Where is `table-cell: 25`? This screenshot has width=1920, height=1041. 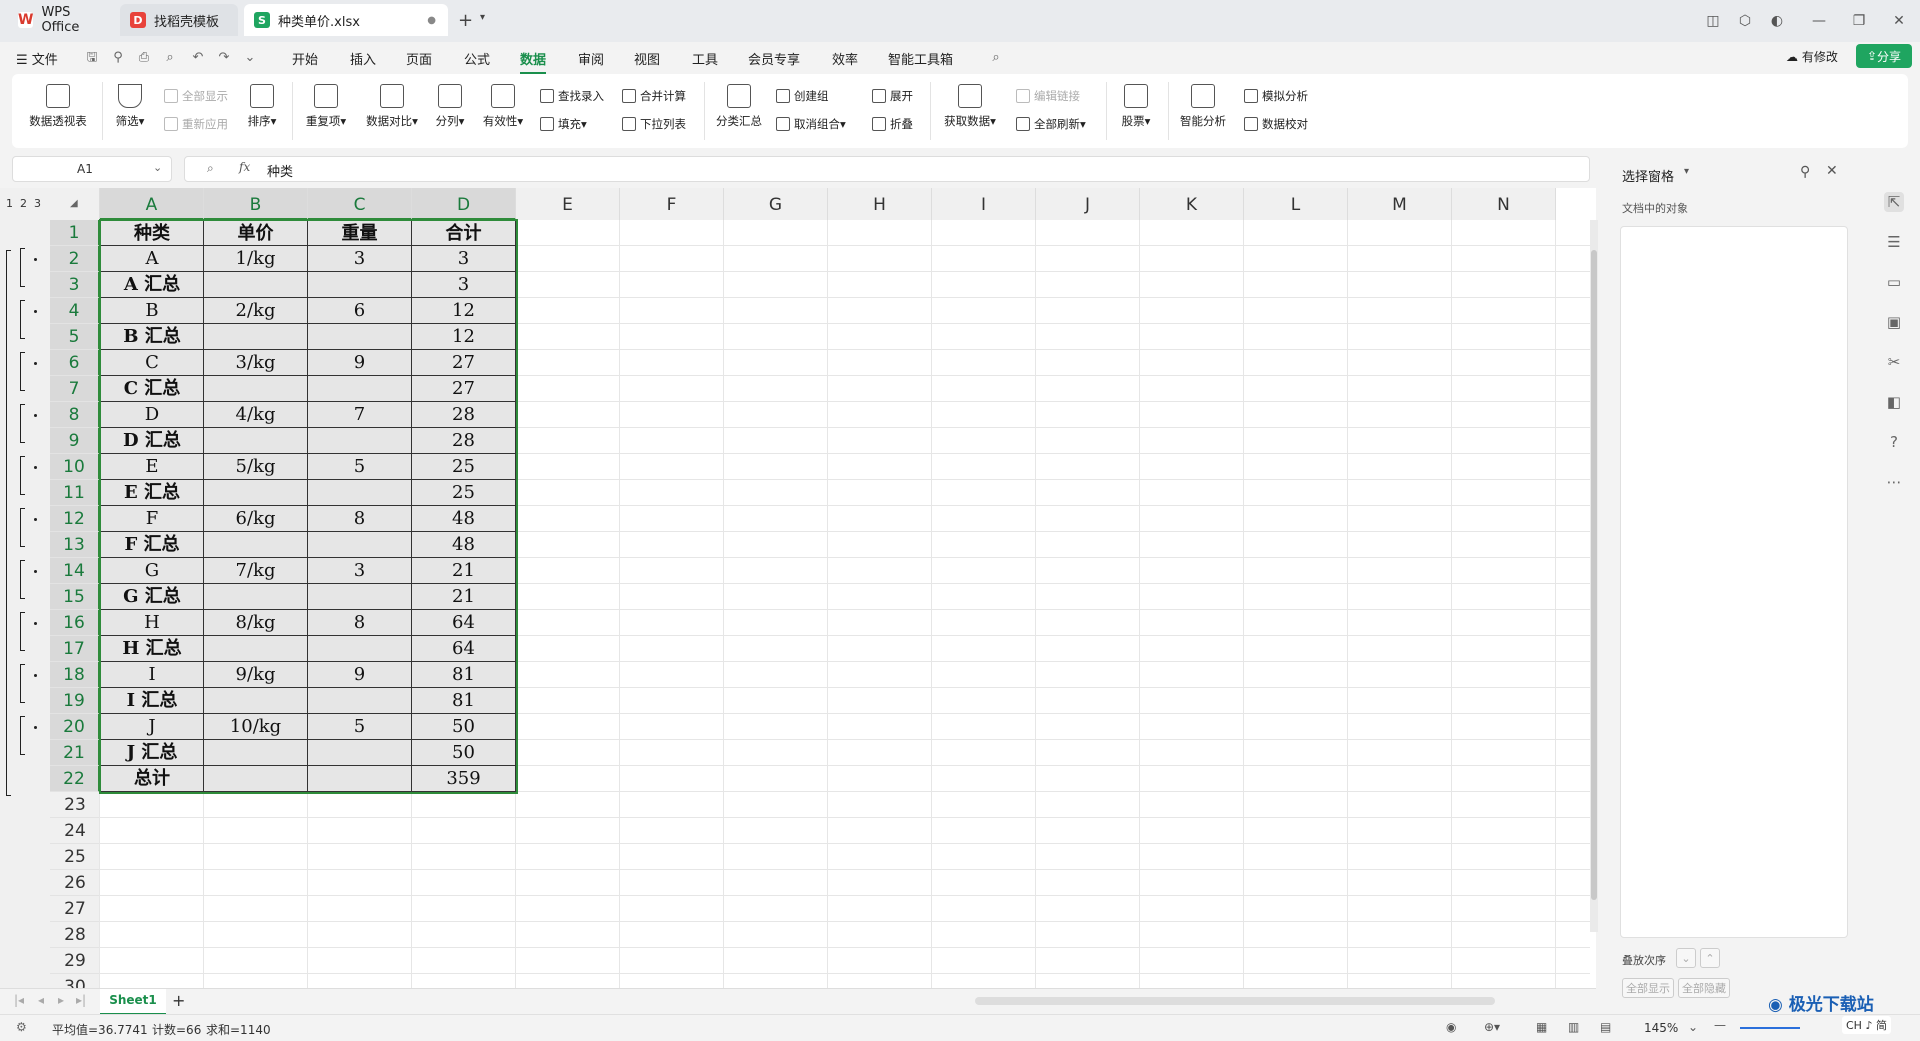 table-cell: 25 is located at coordinates (464, 467).